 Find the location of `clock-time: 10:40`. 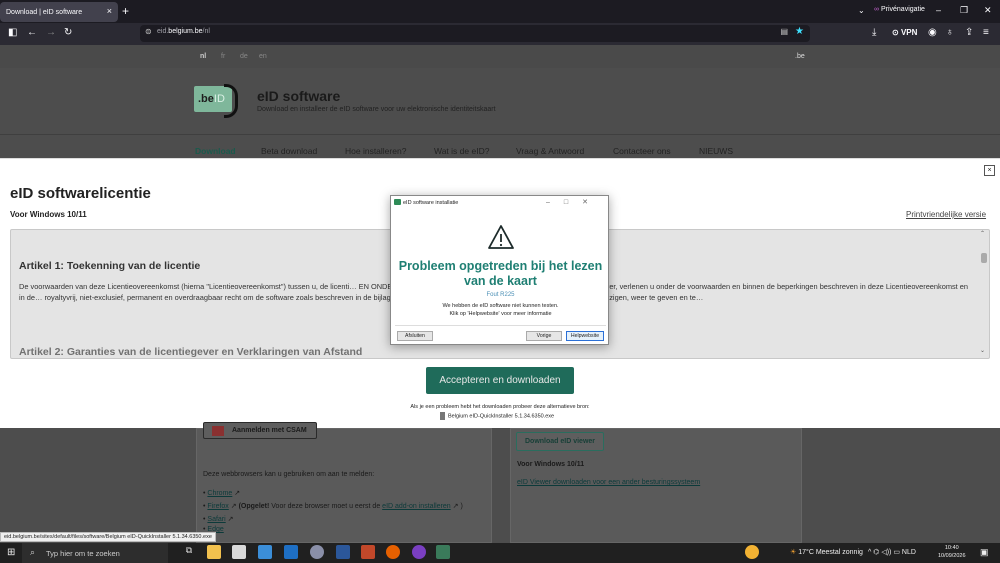

clock-time: 10:40 is located at coordinates (951, 548).